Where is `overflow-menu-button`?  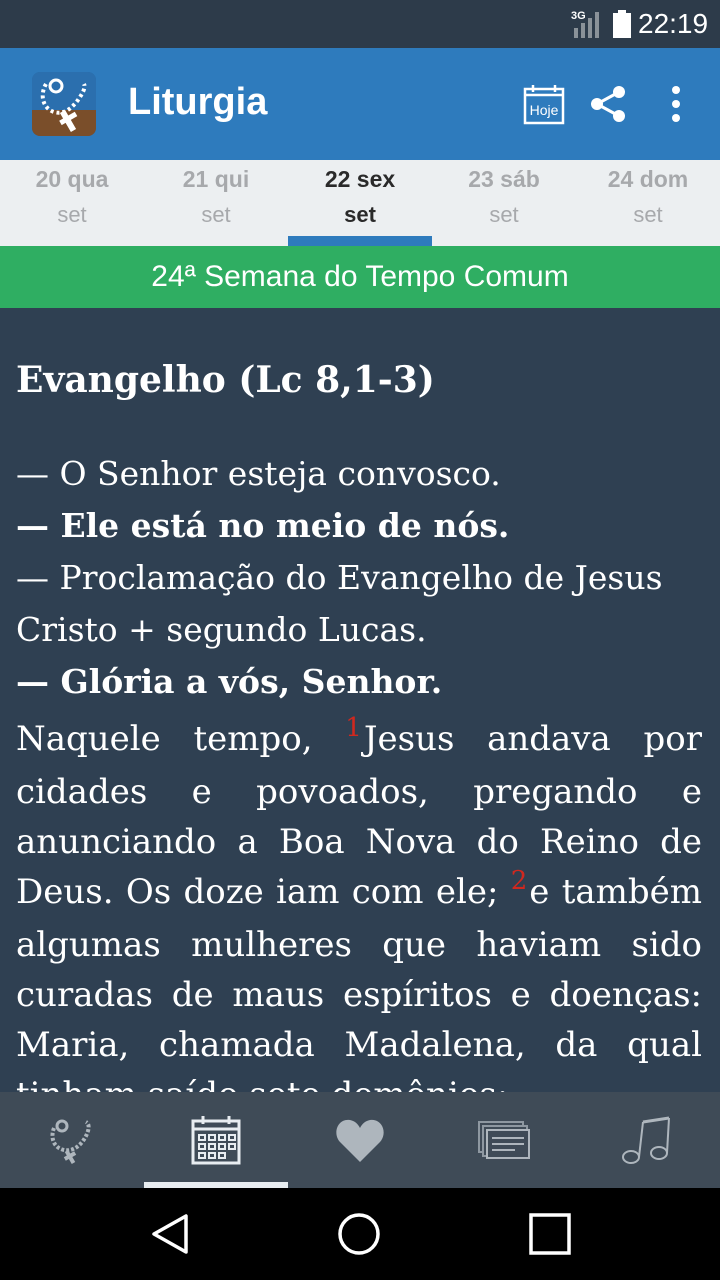
overflow-menu-button is located at coordinates (676, 104).